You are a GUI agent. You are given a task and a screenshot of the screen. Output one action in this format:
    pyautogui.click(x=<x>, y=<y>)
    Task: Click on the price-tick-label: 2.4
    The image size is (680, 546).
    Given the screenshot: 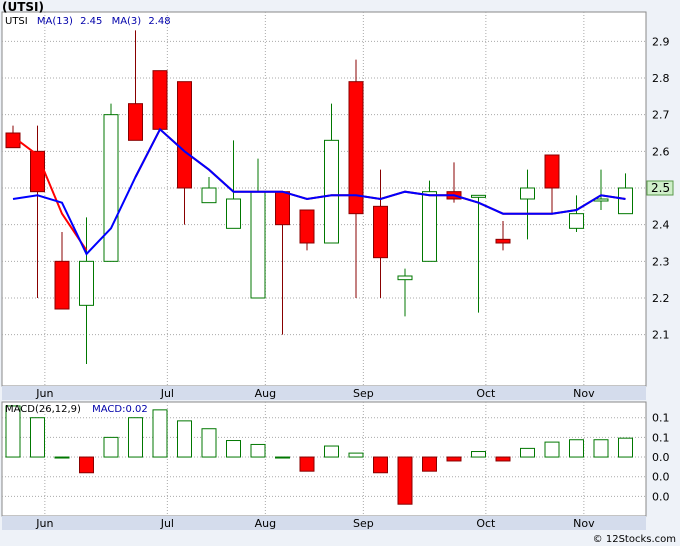 What is the action you would take?
    pyautogui.click(x=661, y=225)
    